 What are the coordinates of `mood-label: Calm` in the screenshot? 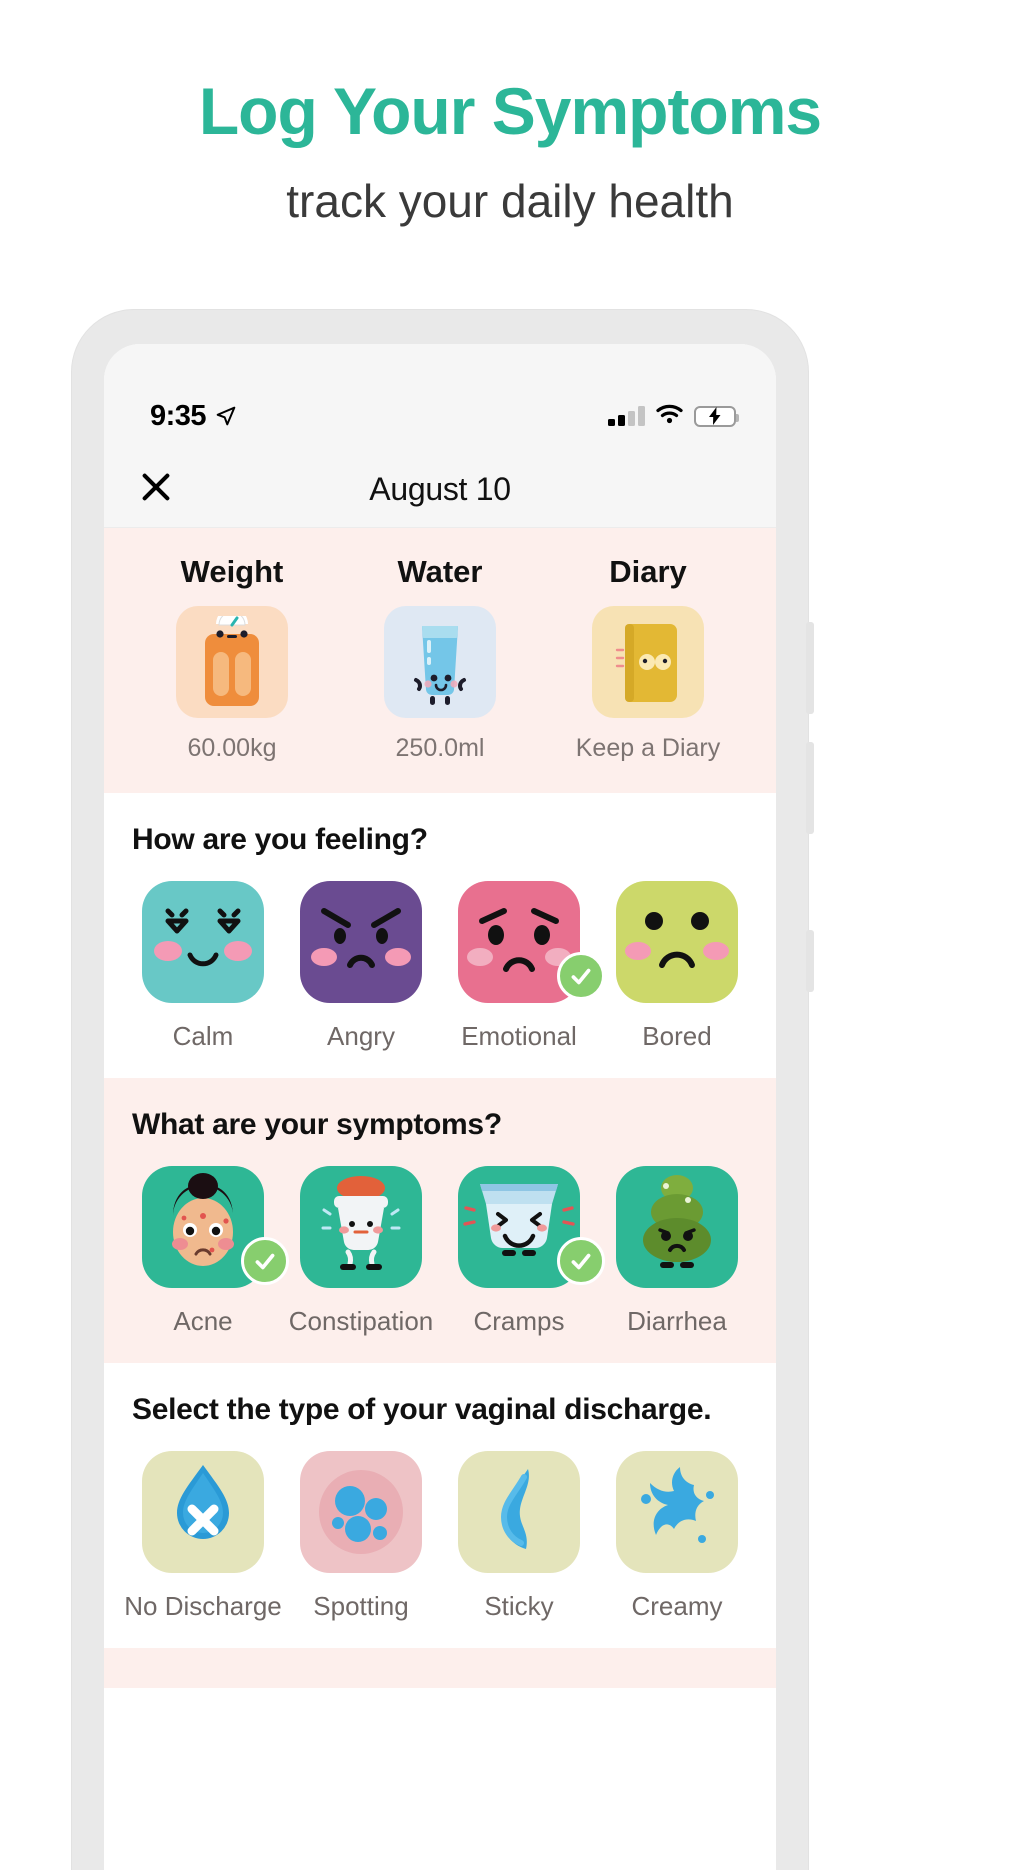 It's located at (203, 1036).